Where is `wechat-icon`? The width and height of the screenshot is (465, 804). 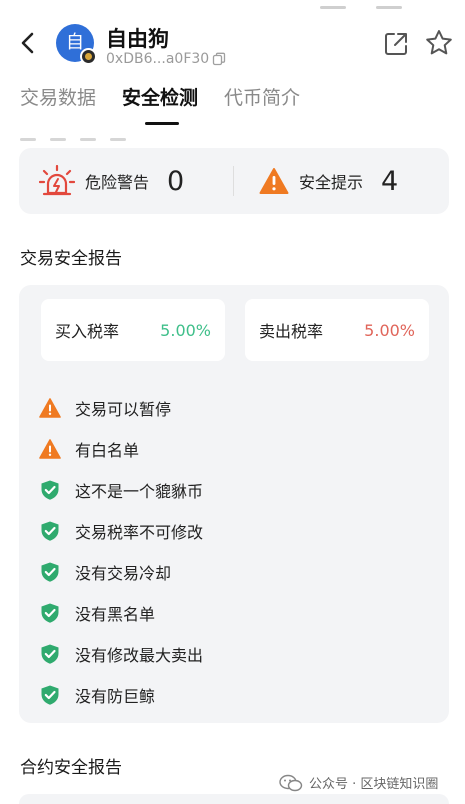
wechat-icon is located at coordinates (291, 782).